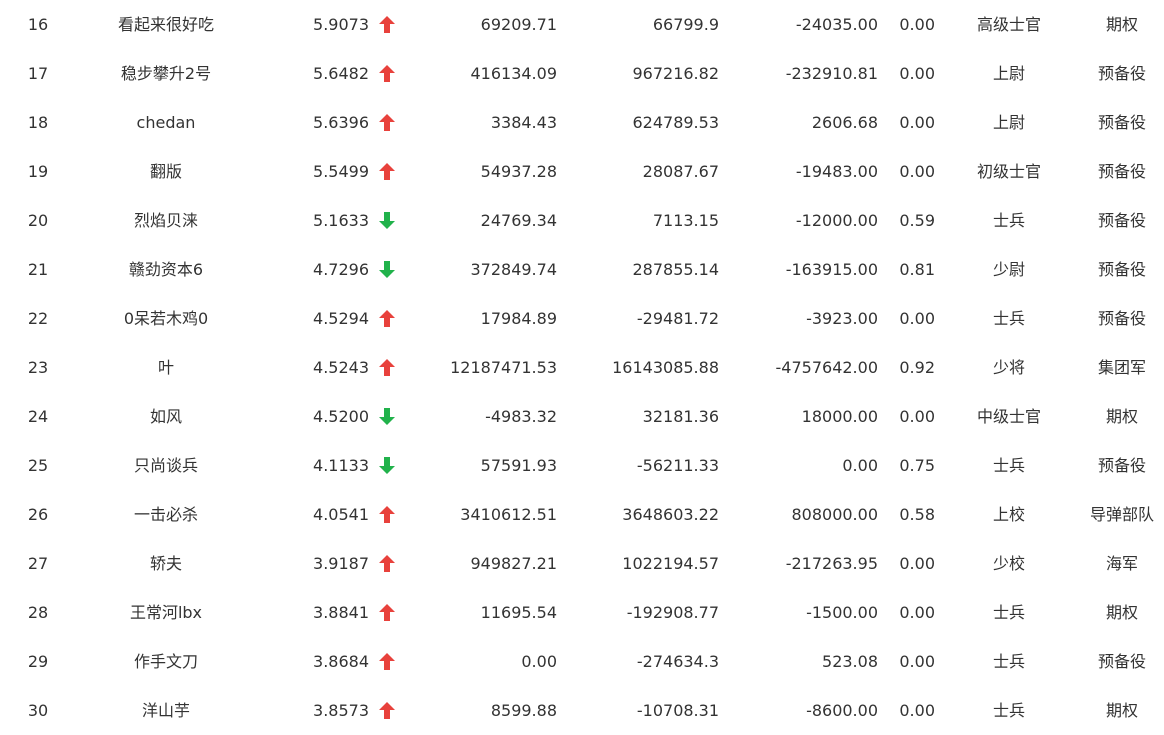 The image size is (1164, 735). What do you see at coordinates (917, 269) in the screenshot?
I see `ratio-cell: 0.81` at bounding box center [917, 269].